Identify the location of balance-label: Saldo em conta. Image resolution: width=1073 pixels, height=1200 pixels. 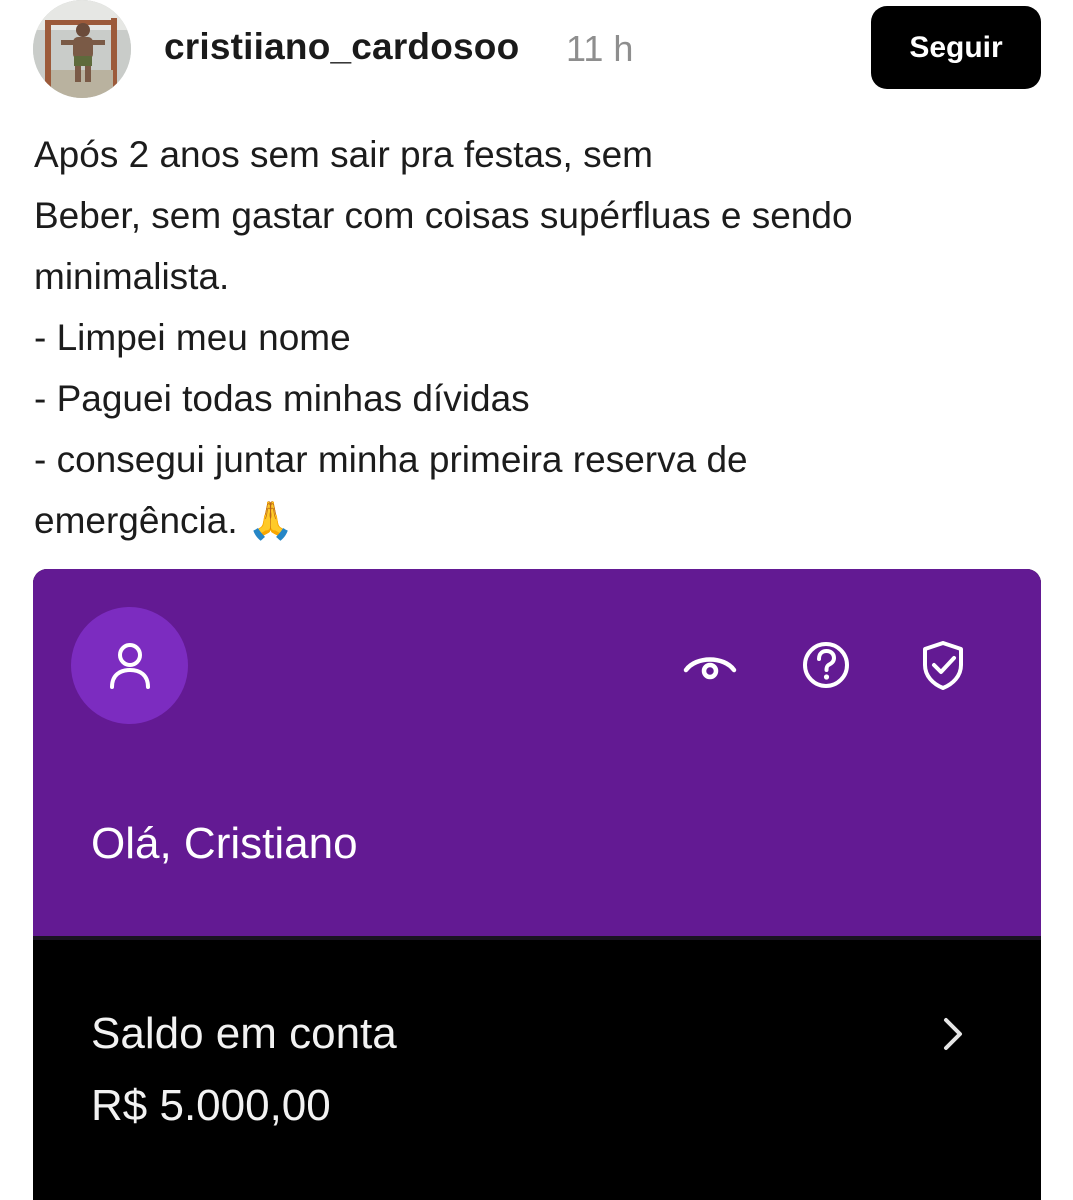
(244, 1034).